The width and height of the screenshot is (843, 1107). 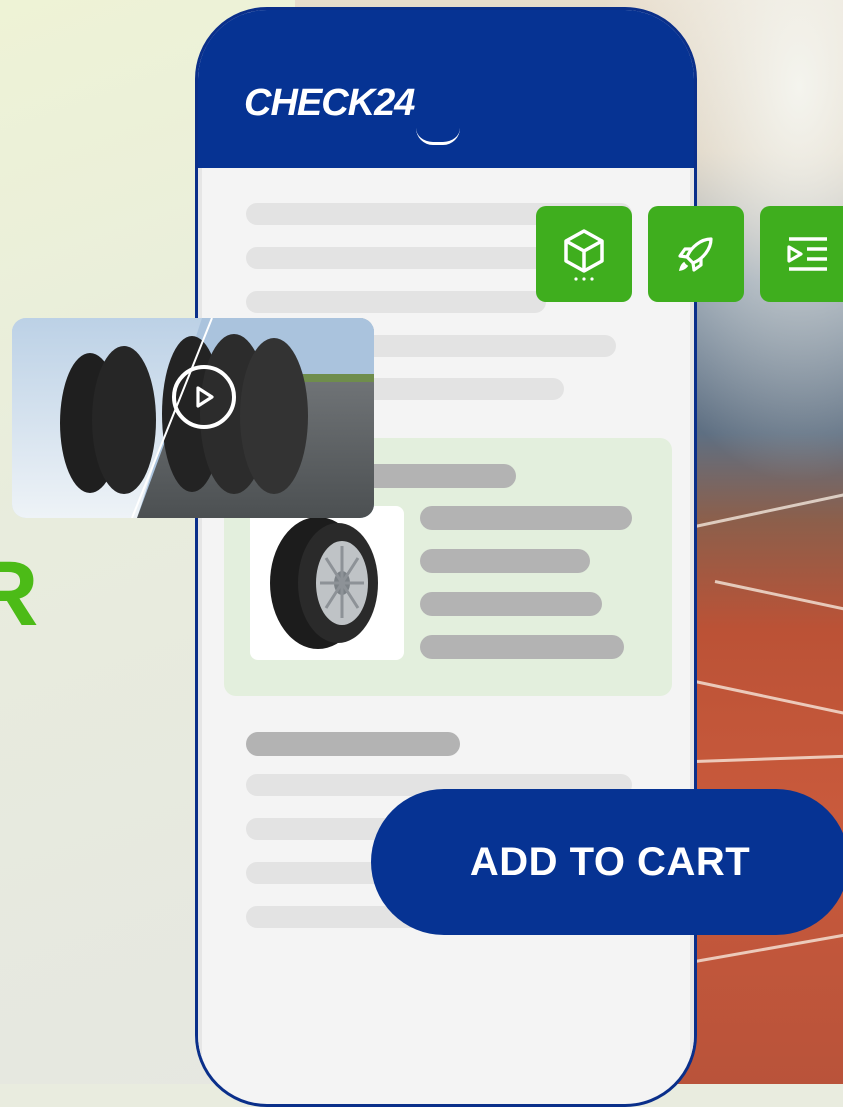 I want to click on tire-video-thumbnail, so click(x=193, y=418).